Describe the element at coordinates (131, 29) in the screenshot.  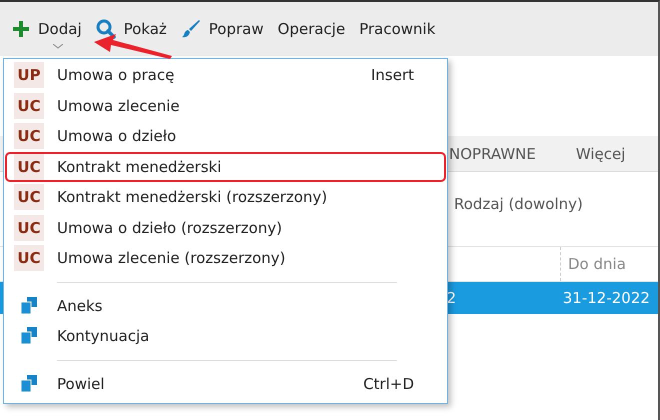
I see `toolbar-button: Pokaż` at that location.